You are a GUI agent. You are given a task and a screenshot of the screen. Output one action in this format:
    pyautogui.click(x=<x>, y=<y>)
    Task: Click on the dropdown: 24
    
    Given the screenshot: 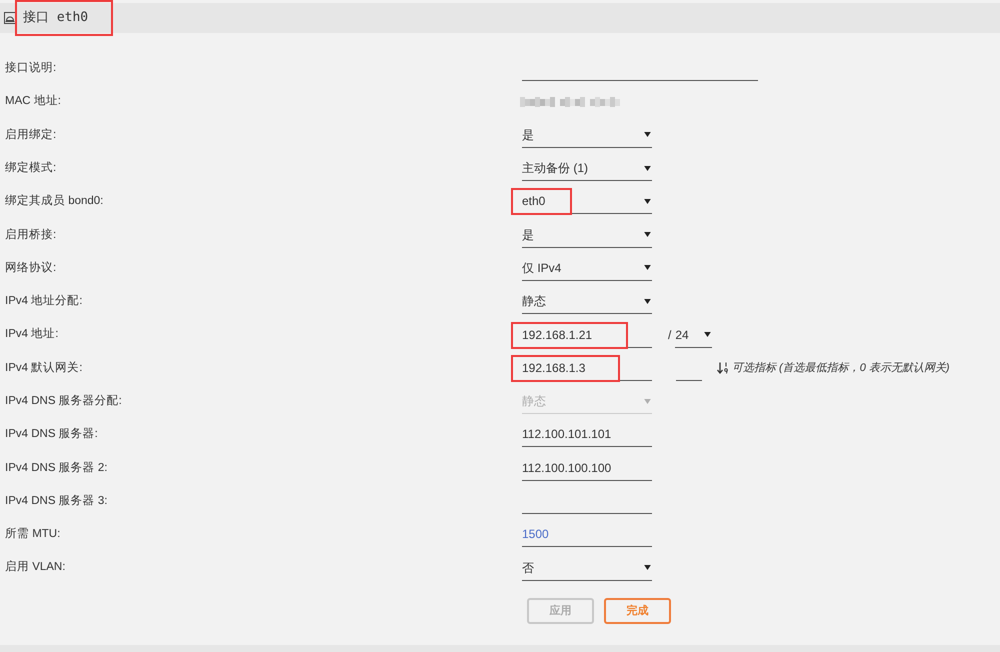 What is the action you would take?
    pyautogui.click(x=693, y=335)
    